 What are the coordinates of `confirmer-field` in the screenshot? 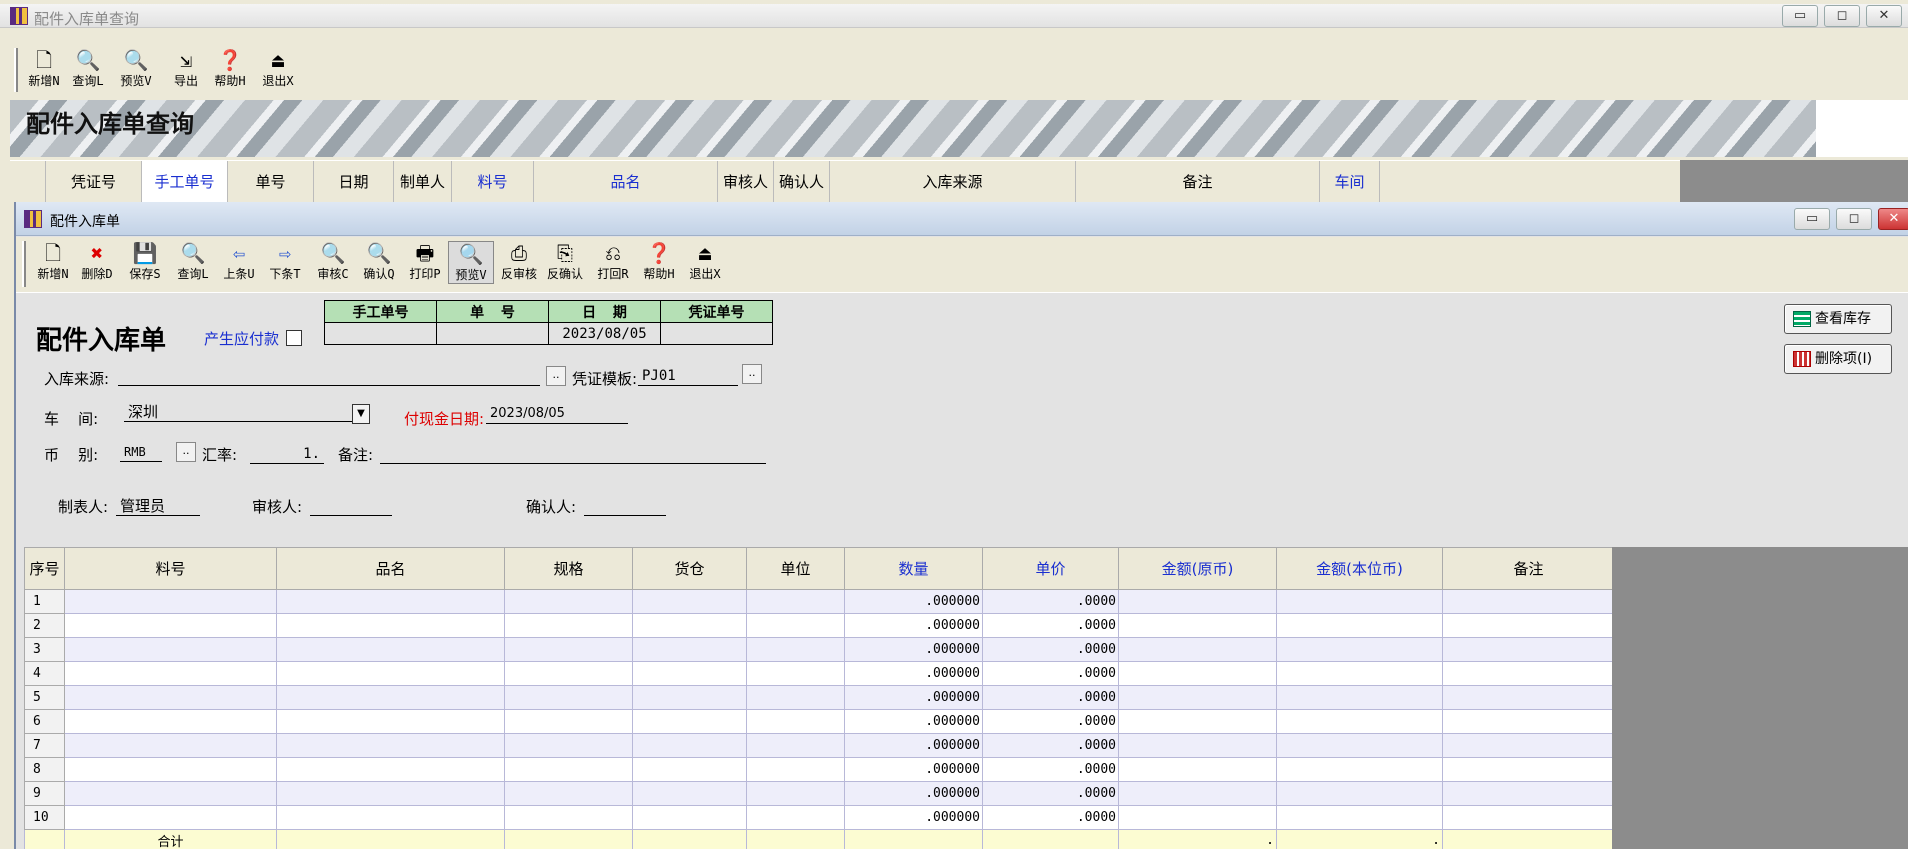 It's located at (625, 506).